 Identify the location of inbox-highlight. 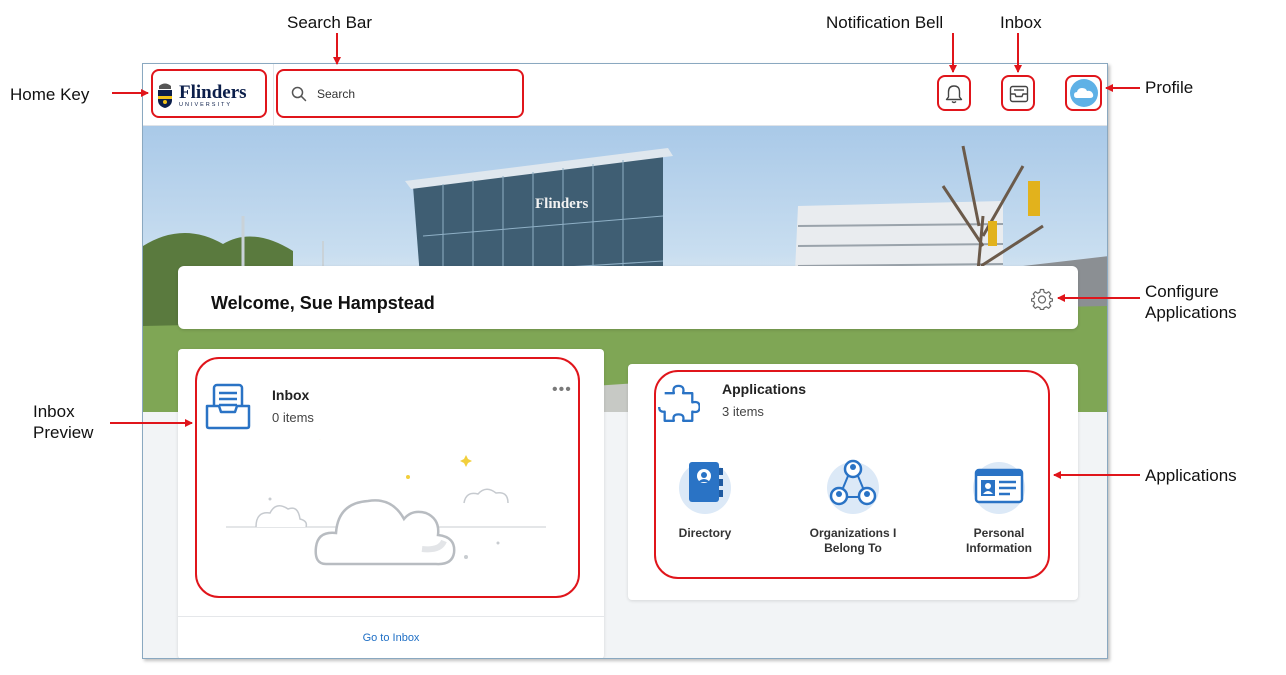
(1018, 93).